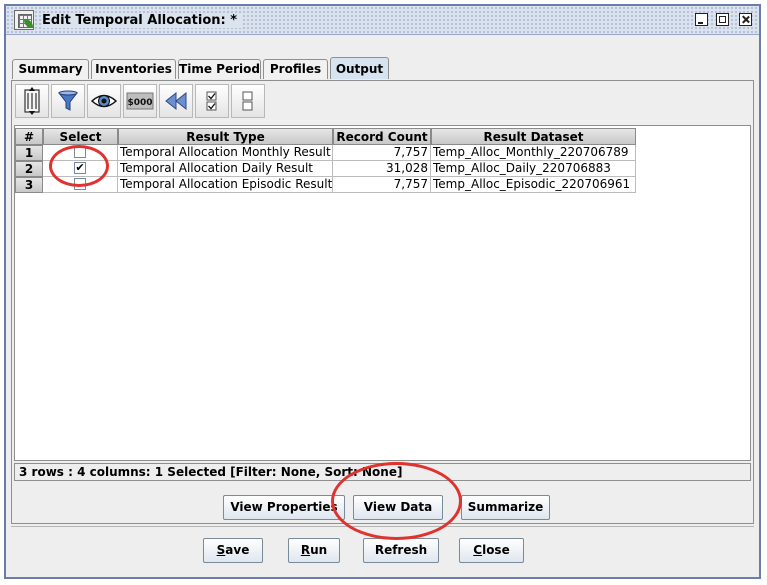 The height and width of the screenshot is (585, 767). What do you see at coordinates (24, 20) in the screenshot?
I see `app-icon` at bounding box center [24, 20].